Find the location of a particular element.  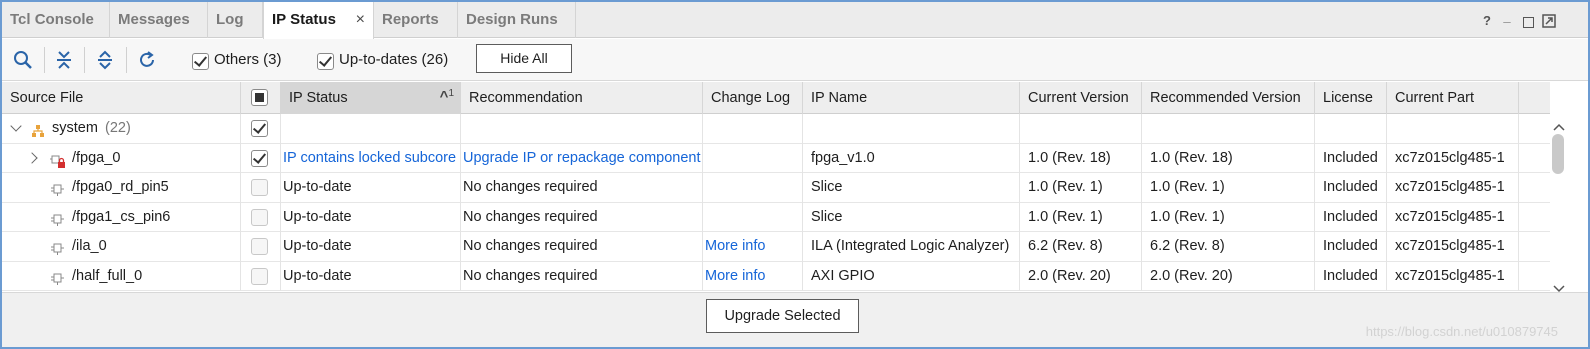

source-file-cell: /fpga0_rd_pin5 is located at coordinates (121, 188).